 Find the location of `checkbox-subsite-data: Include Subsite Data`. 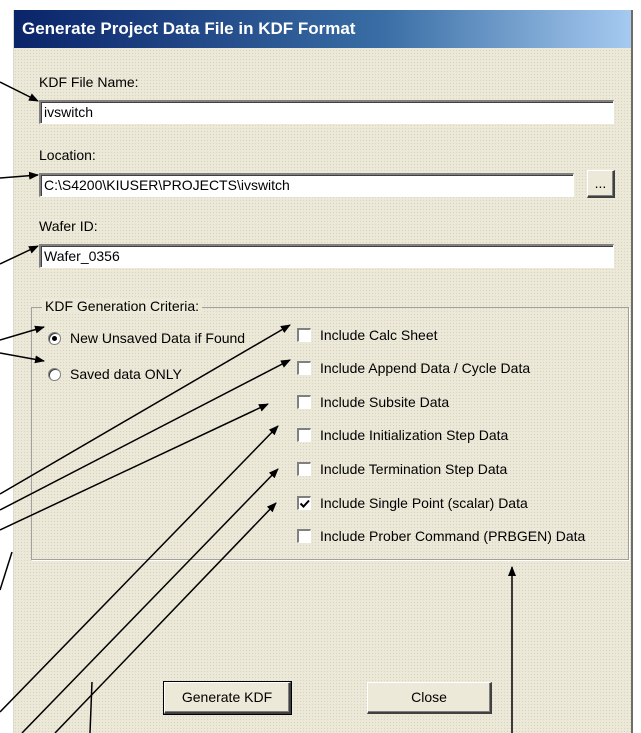

checkbox-subsite-data: Include Subsite Data is located at coordinates (373, 402).